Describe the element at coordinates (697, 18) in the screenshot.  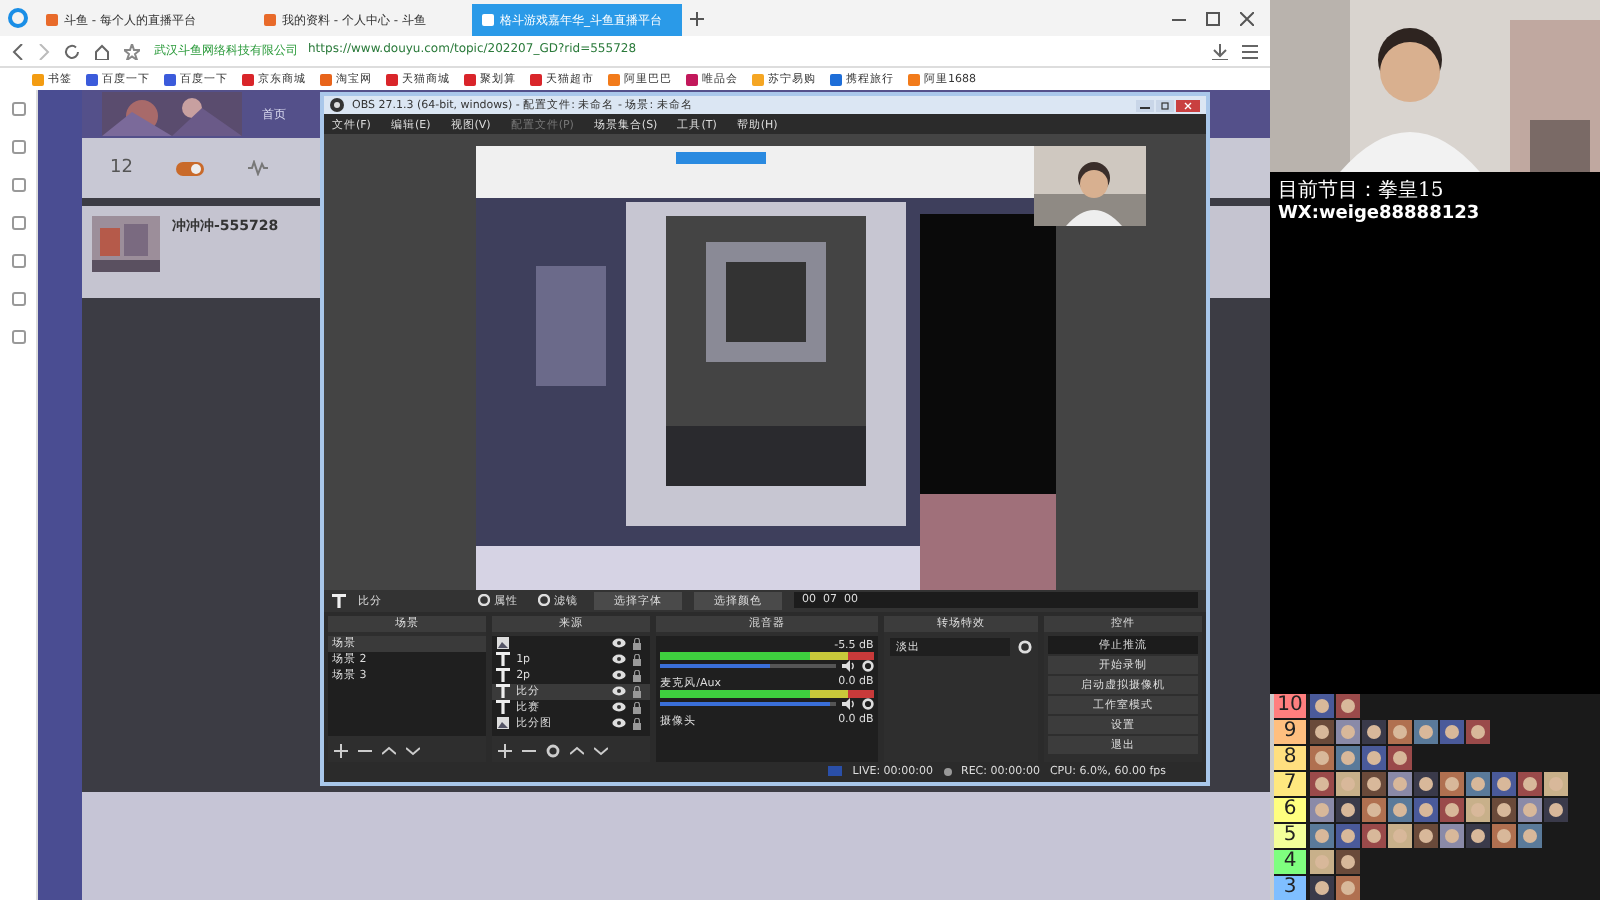
I see `new-tab-icon` at that location.